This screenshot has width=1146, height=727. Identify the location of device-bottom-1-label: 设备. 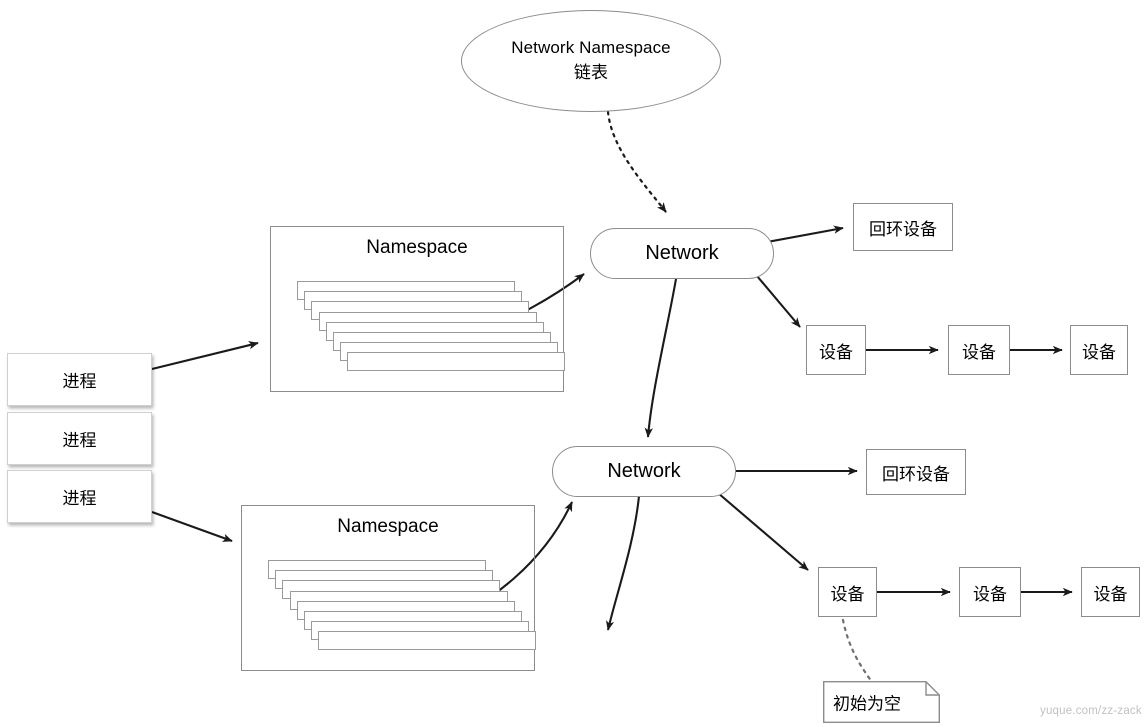
(847, 594).